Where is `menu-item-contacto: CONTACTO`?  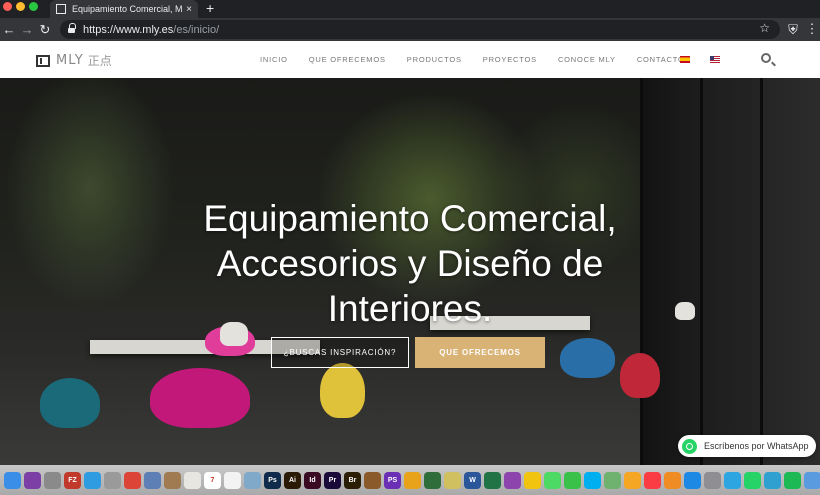 menu-item-contacto: CONTACTO is located at coordinates (661, 59).